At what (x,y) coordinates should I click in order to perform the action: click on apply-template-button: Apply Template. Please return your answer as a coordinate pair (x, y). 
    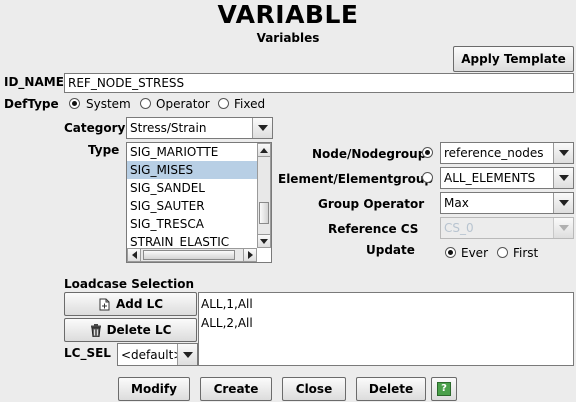
    Looking at the image, I should click on (513, 59).